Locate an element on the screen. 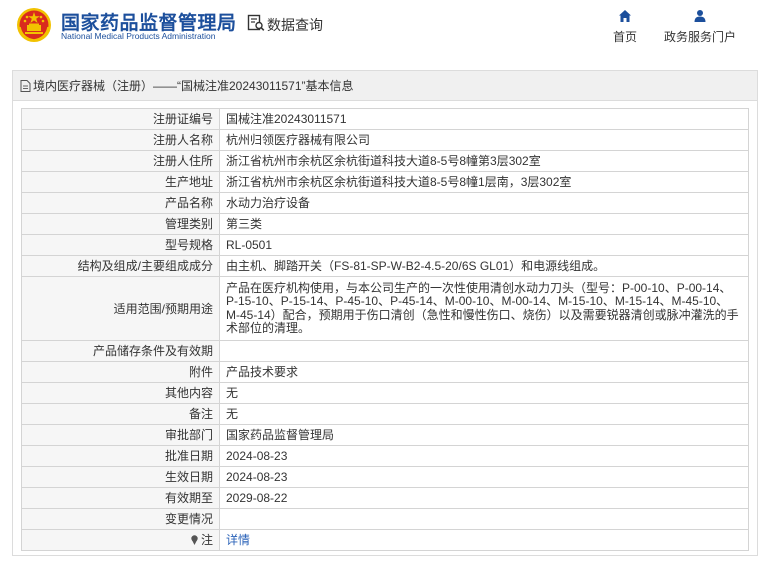 Image resolution: width=760 pixels, height=562 pixels. row-value: 杭州归领医疗器械有限公司 is located at coordinates (484, 140).